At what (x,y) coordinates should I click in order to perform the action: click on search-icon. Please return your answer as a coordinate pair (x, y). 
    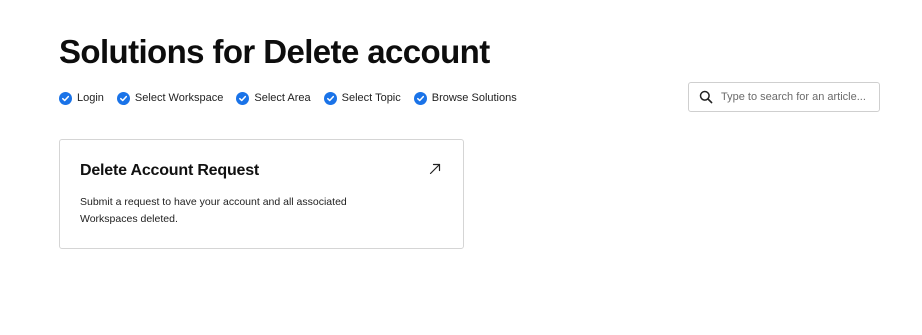
    Looking at the image, I should click on (706, 97).